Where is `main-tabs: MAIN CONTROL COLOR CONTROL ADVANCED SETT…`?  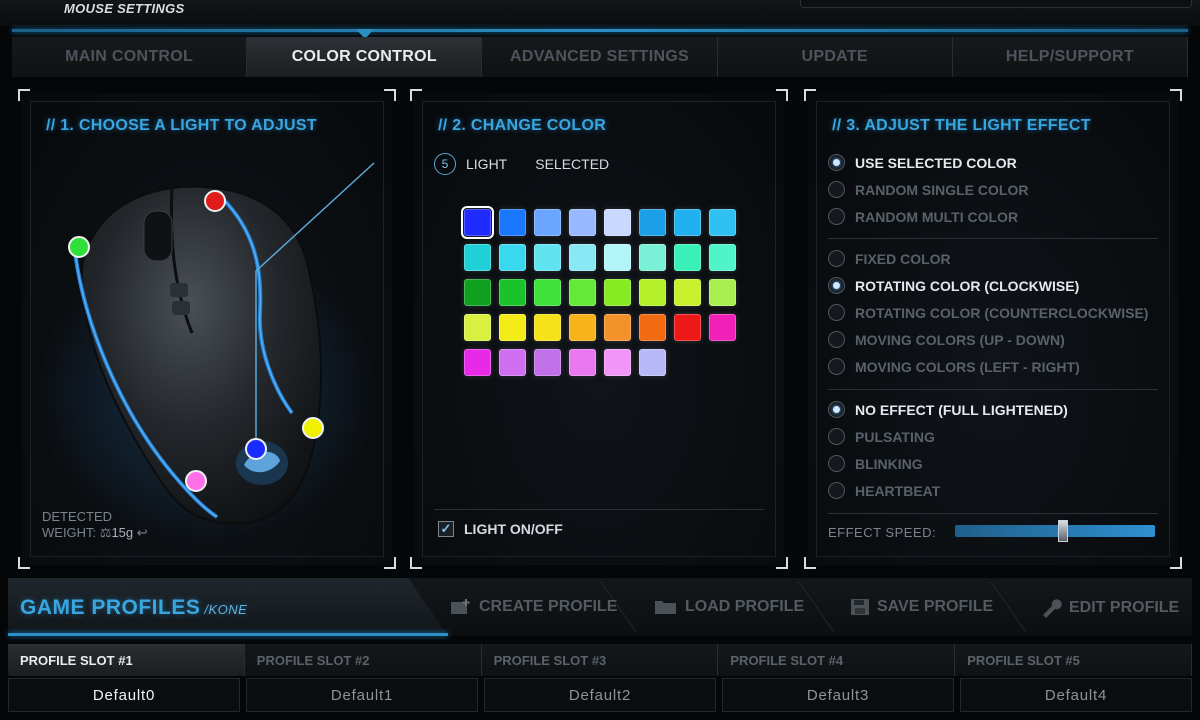 main-tabs: MAIN CONTROL COLOR CONTROL ADVANCED SETT… is located at coordinates (600, 57).